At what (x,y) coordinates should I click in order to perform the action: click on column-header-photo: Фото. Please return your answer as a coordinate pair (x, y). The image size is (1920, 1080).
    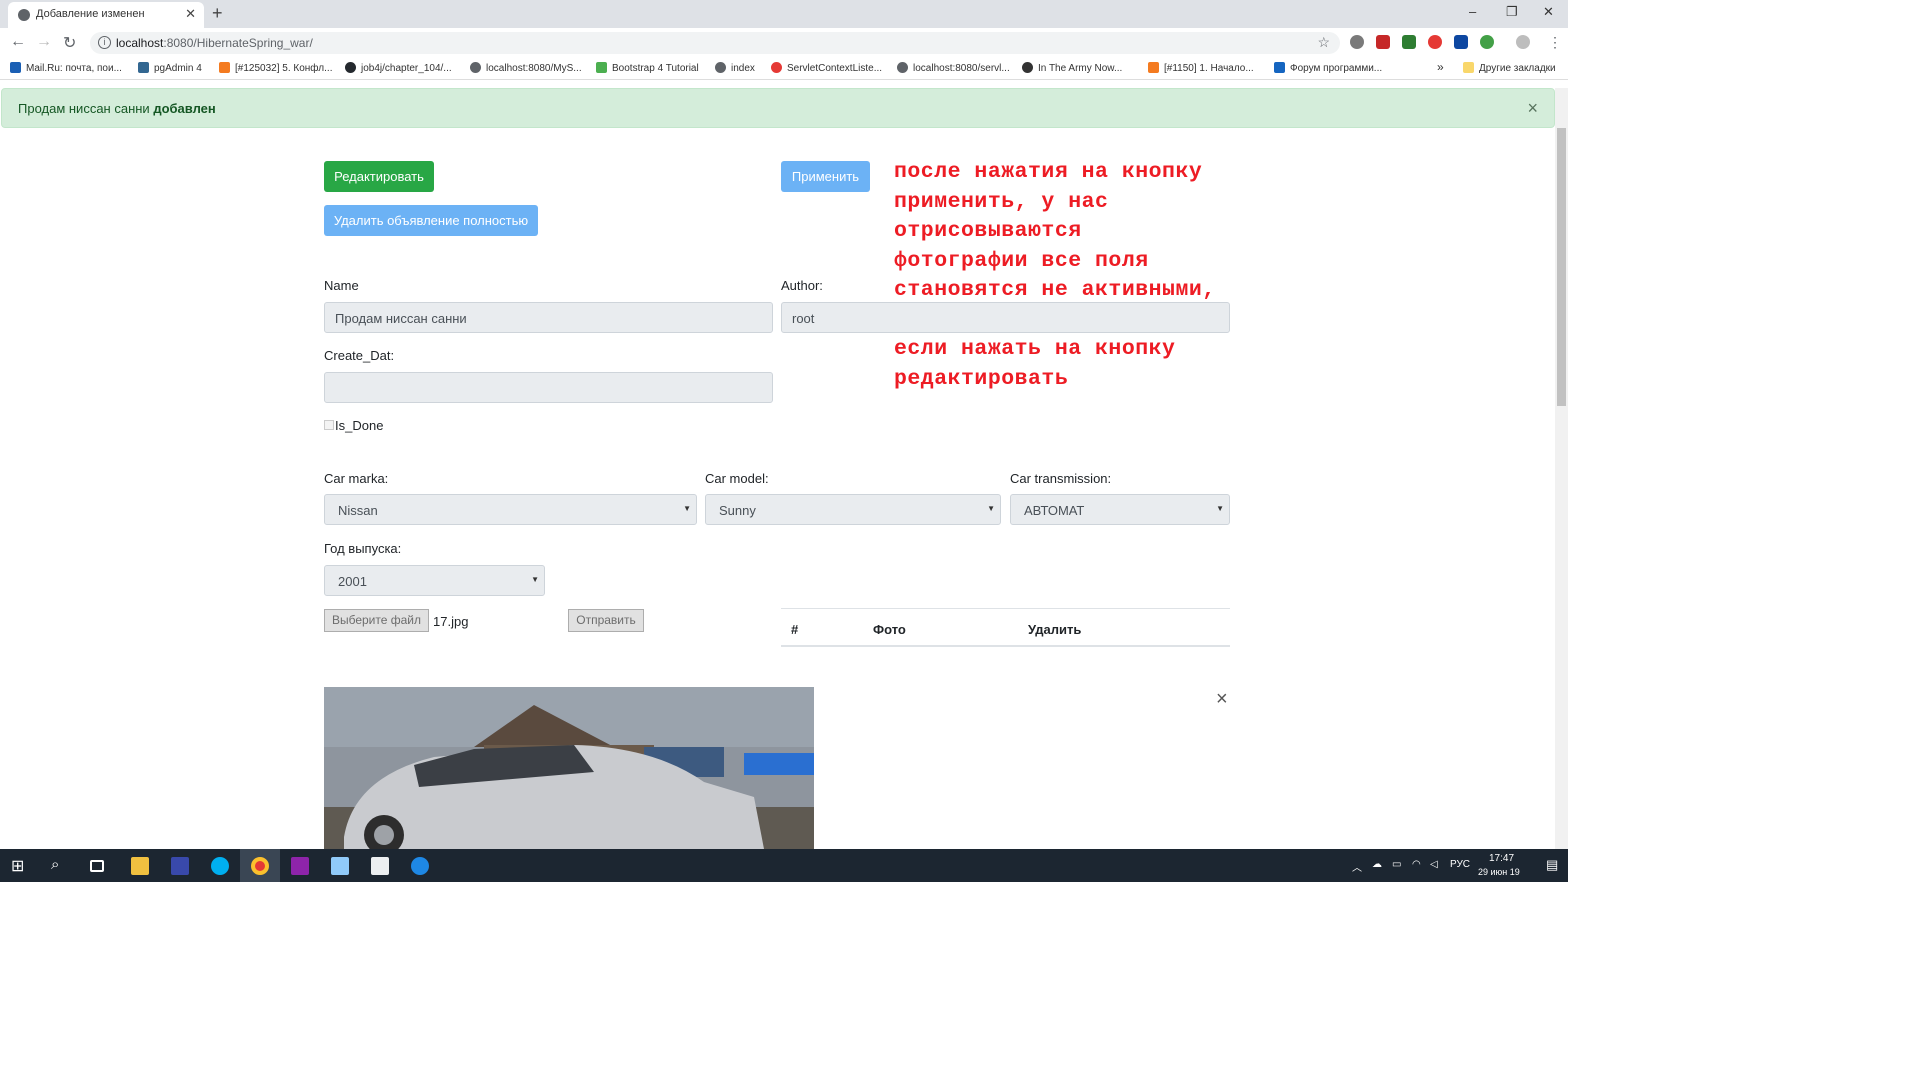
    Looking at the image, I should click on (889, 629).